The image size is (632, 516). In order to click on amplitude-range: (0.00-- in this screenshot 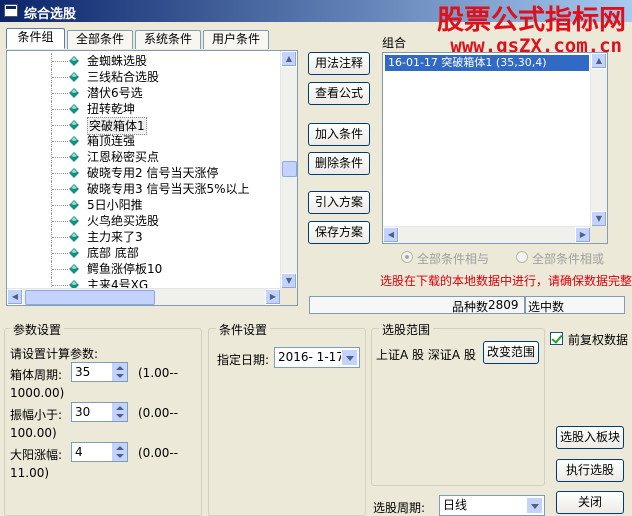, I will do `click(158, 413)`.